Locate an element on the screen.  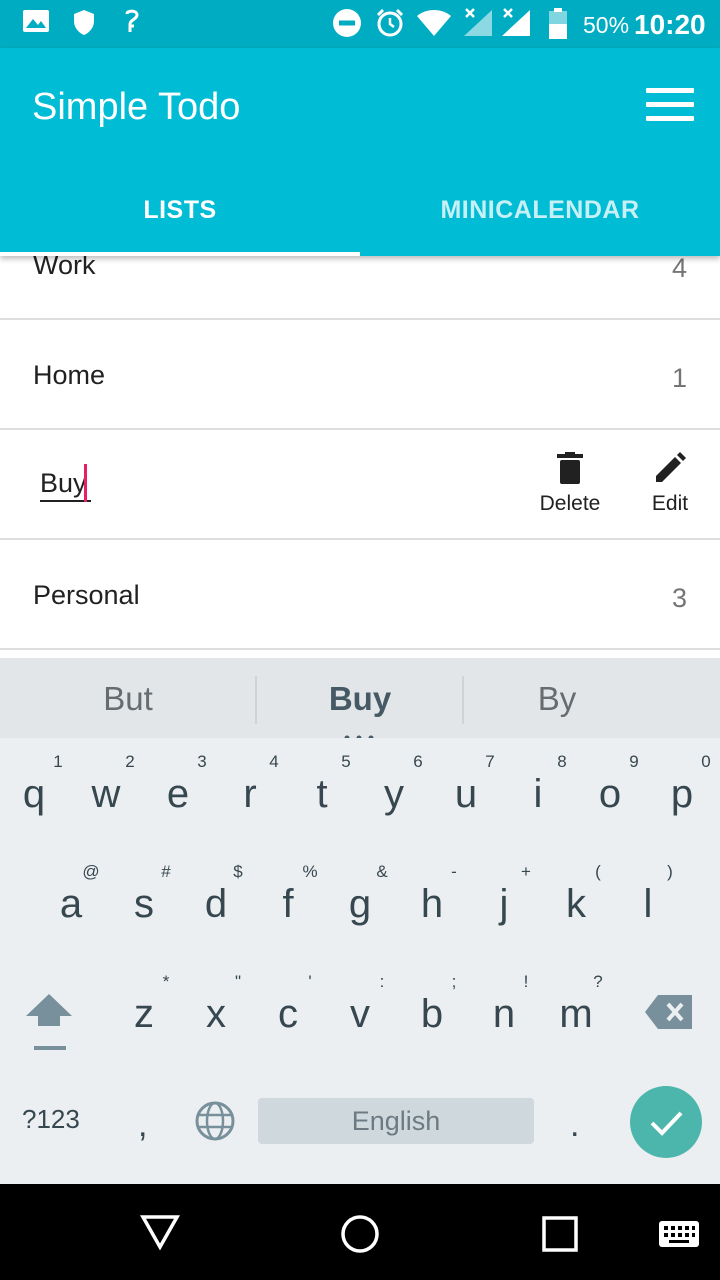
key-hint: @ is located at coordinates (91, 871).